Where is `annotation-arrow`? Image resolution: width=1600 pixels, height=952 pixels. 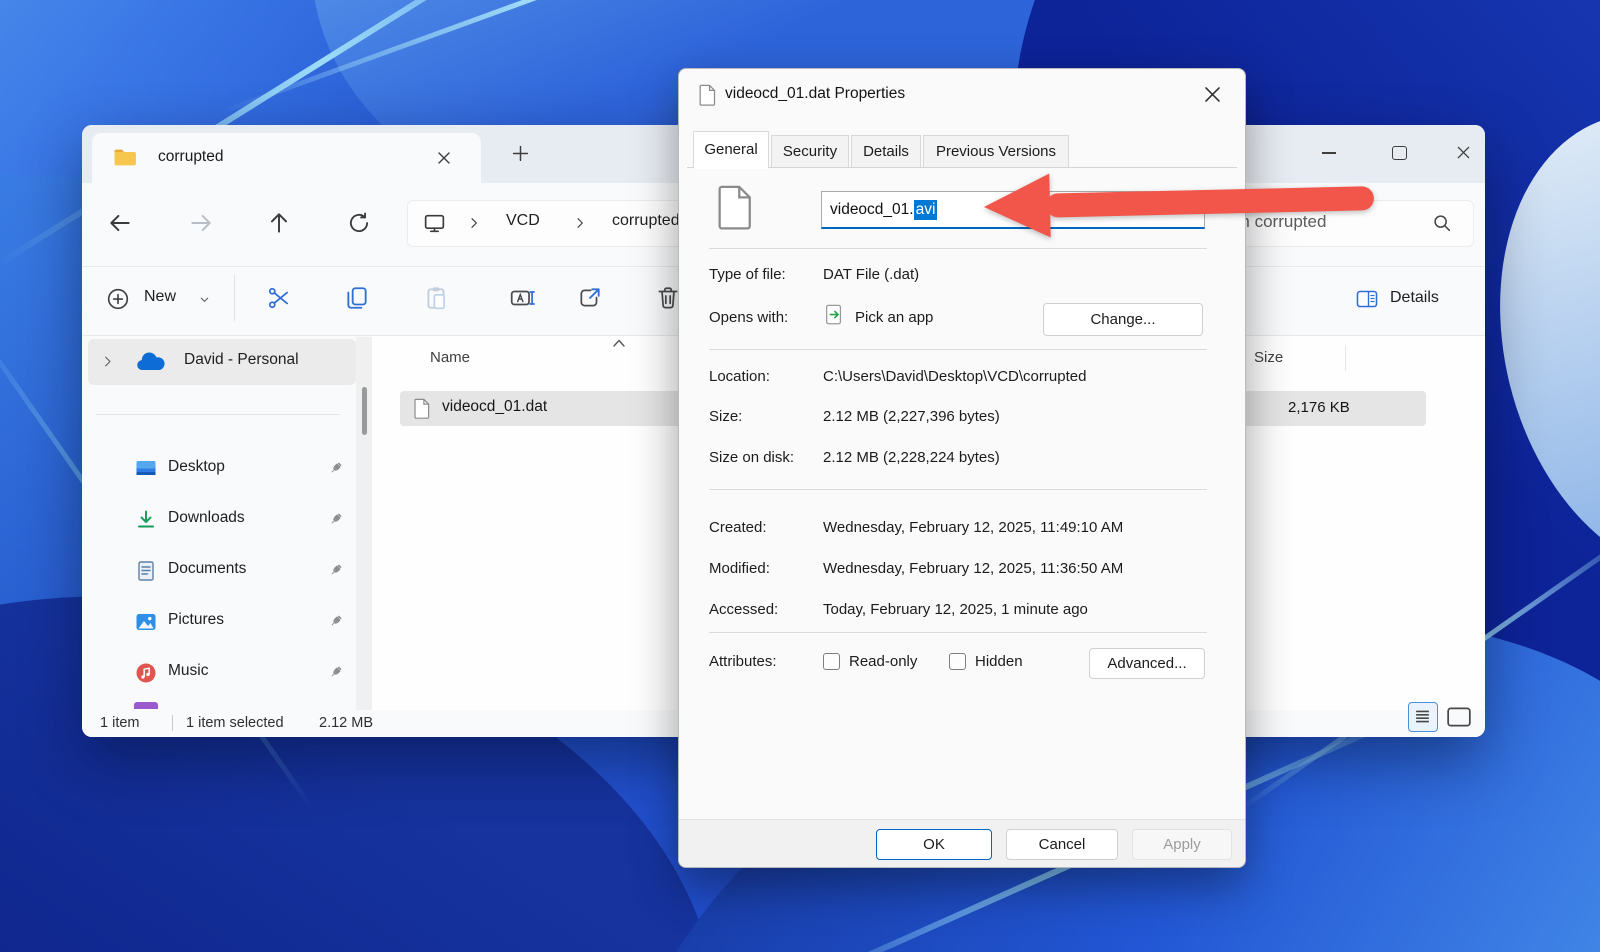
annotation-arrow is located at coordinates (1179, 205).